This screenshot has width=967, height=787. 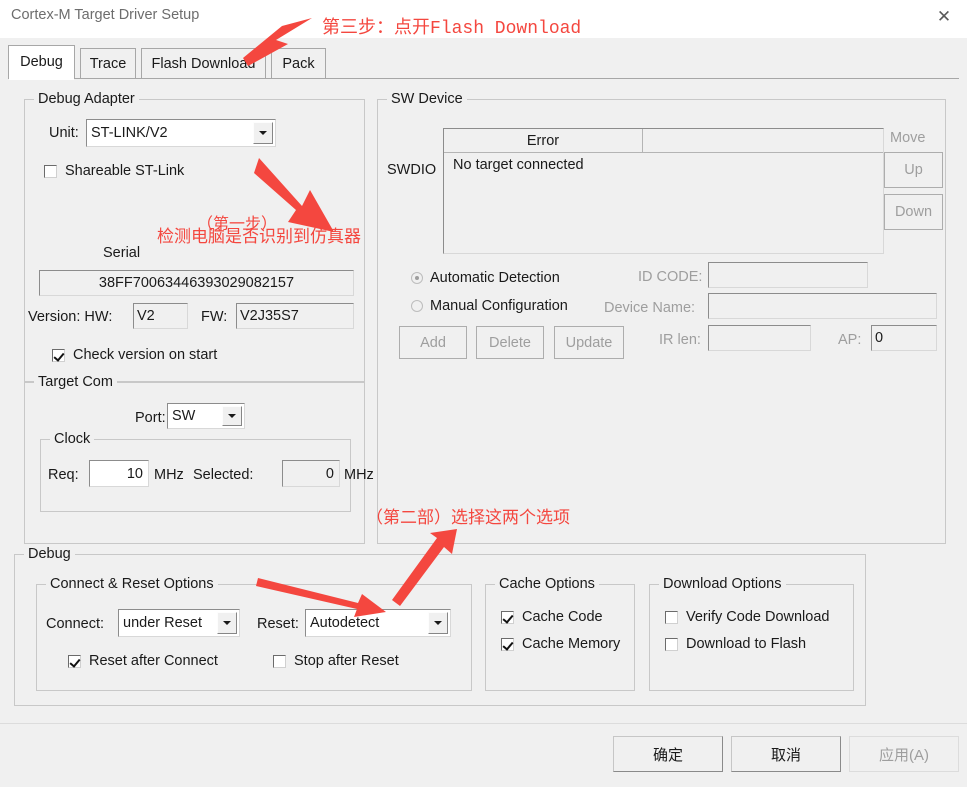 I want to click on close-icon: ✕, so click(x=944, y=16).